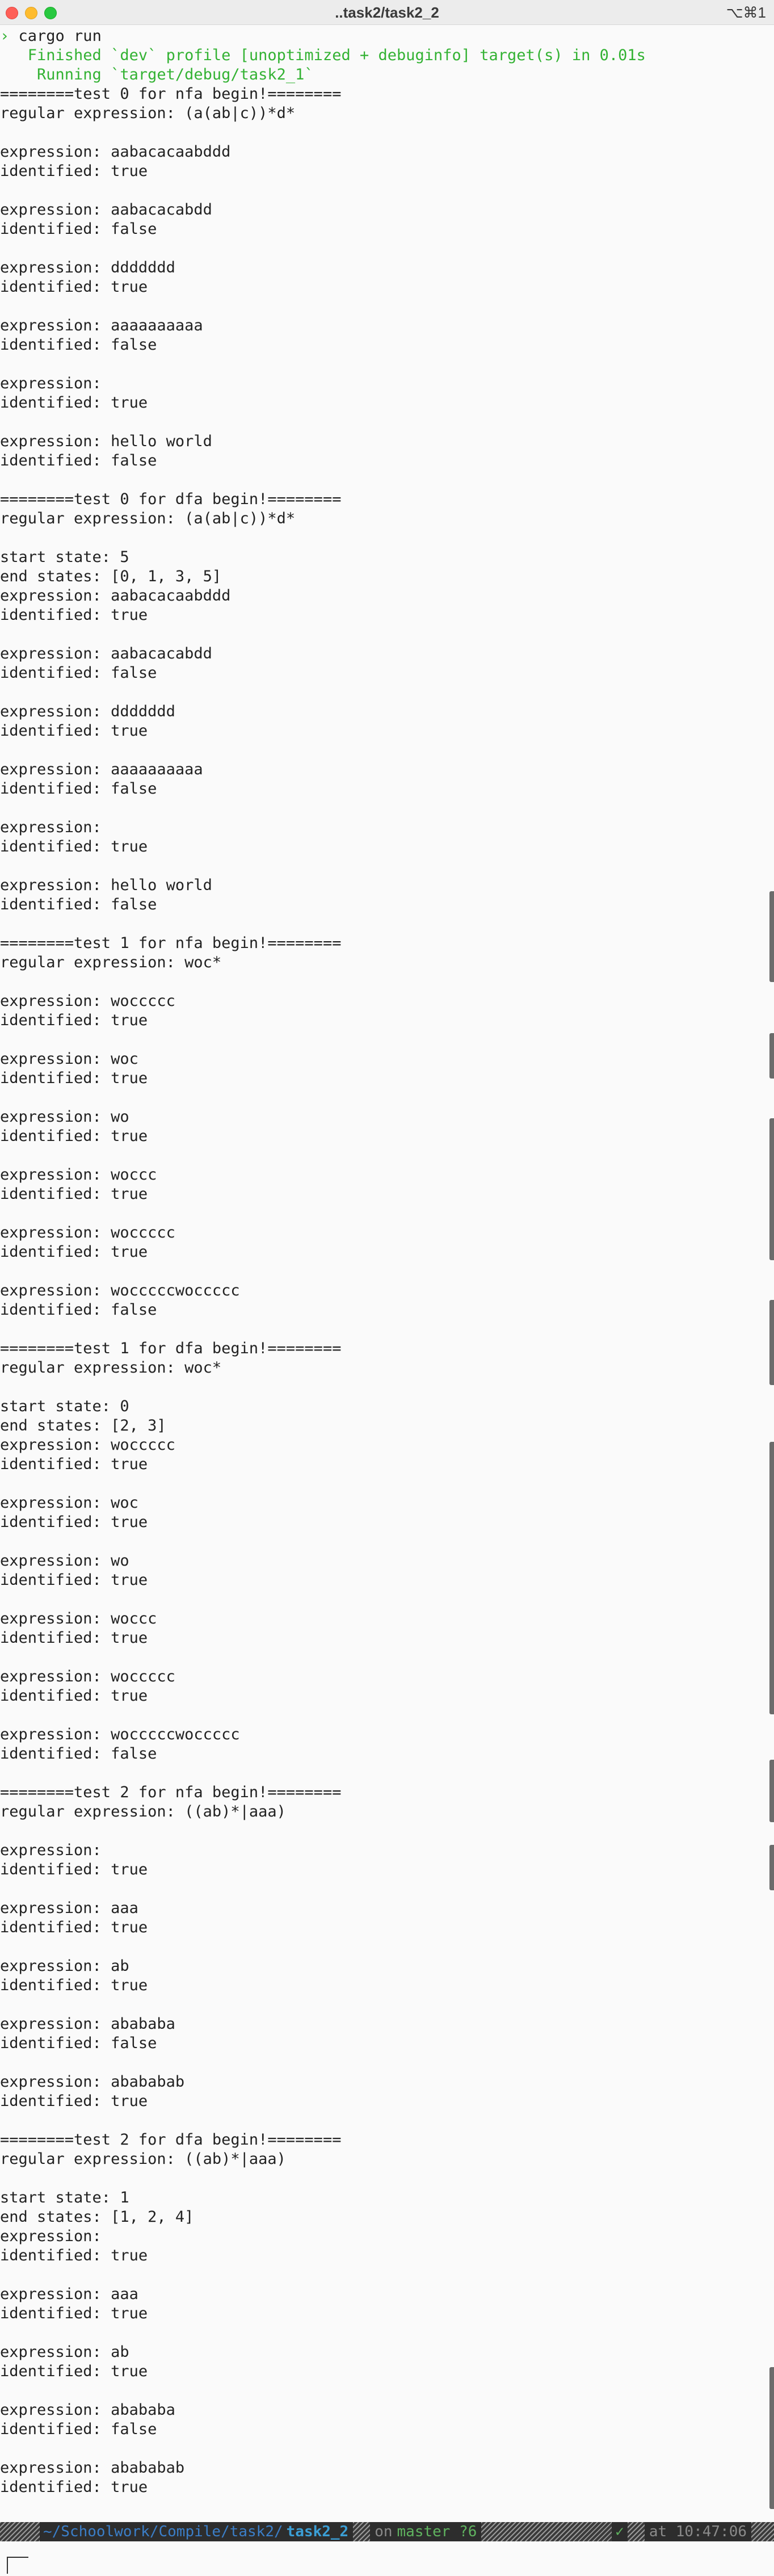 The image size is (774, 2576). What do you see at coordinates (51, 36) in the screenshot?
I see `terminal-line: › cargo run` at bounding box center [51, 36].